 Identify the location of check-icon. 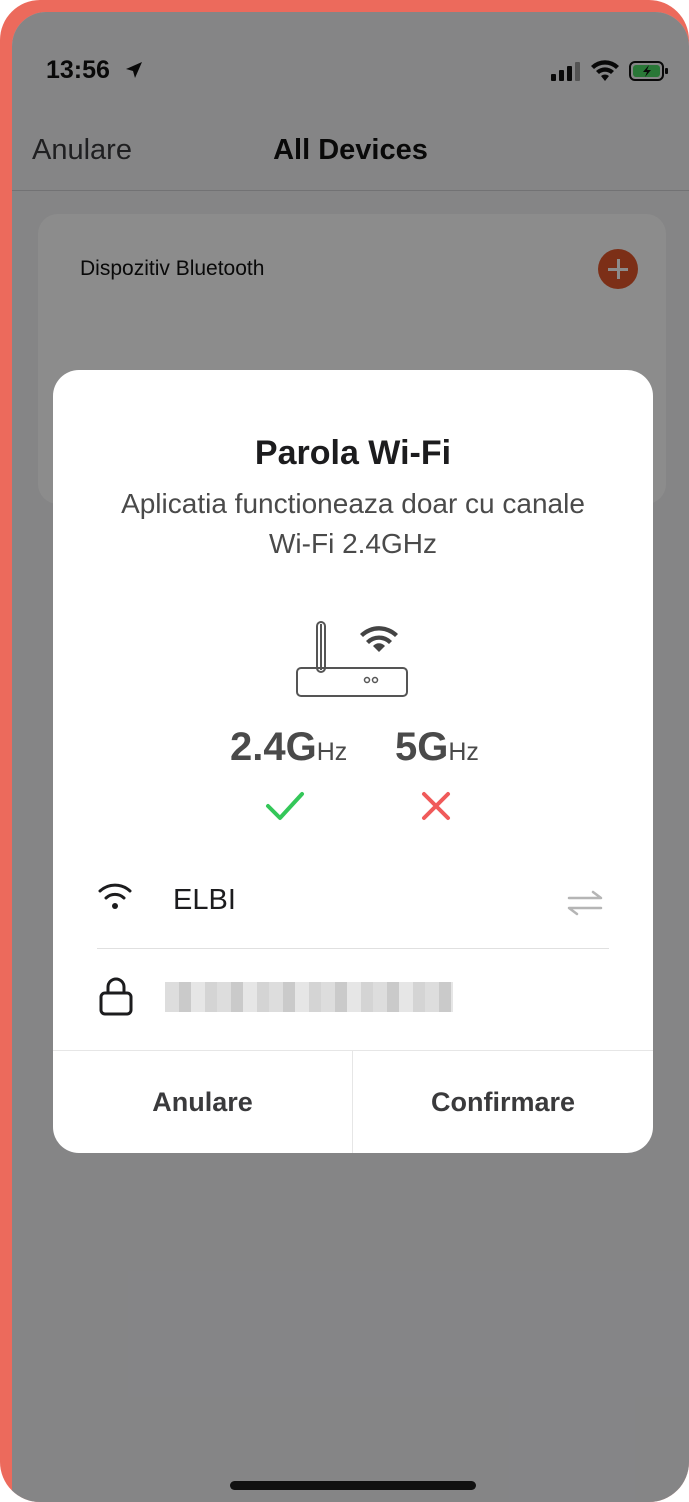
(285, 808).